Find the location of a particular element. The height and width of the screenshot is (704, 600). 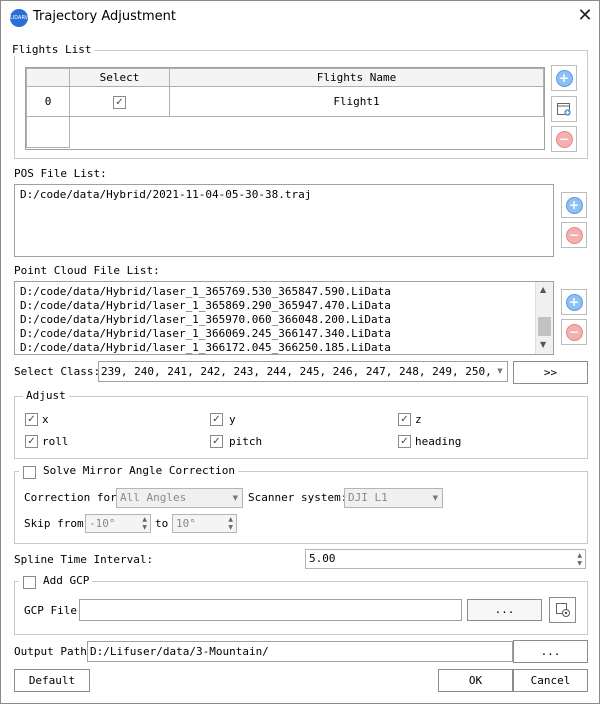

table-row: 0 ✓ Flight1 is located at coordinates (285, 101).